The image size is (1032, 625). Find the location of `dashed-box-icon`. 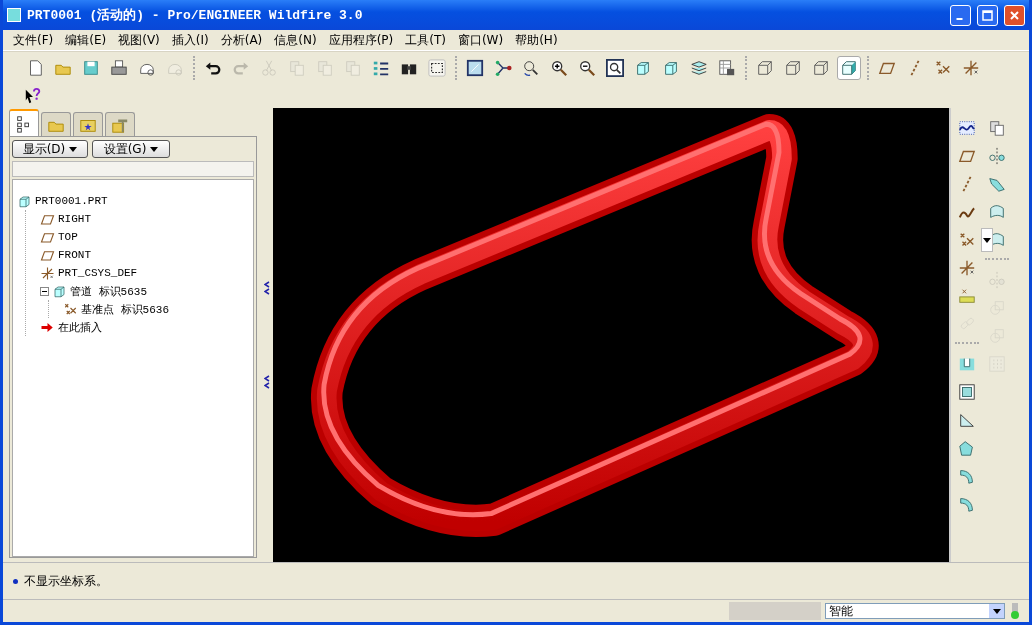

dashed-box-icon is located at coordinates (437, 68).